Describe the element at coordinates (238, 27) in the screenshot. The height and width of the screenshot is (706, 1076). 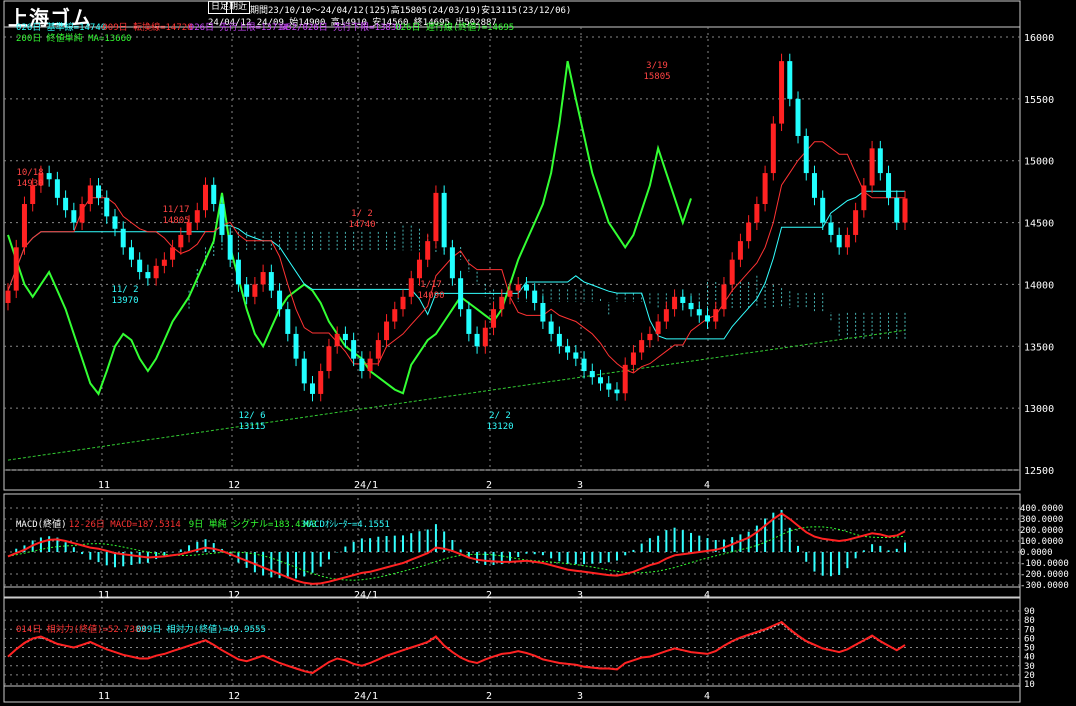
I see `legend-item: 026日 先行上限=13714` at that location.